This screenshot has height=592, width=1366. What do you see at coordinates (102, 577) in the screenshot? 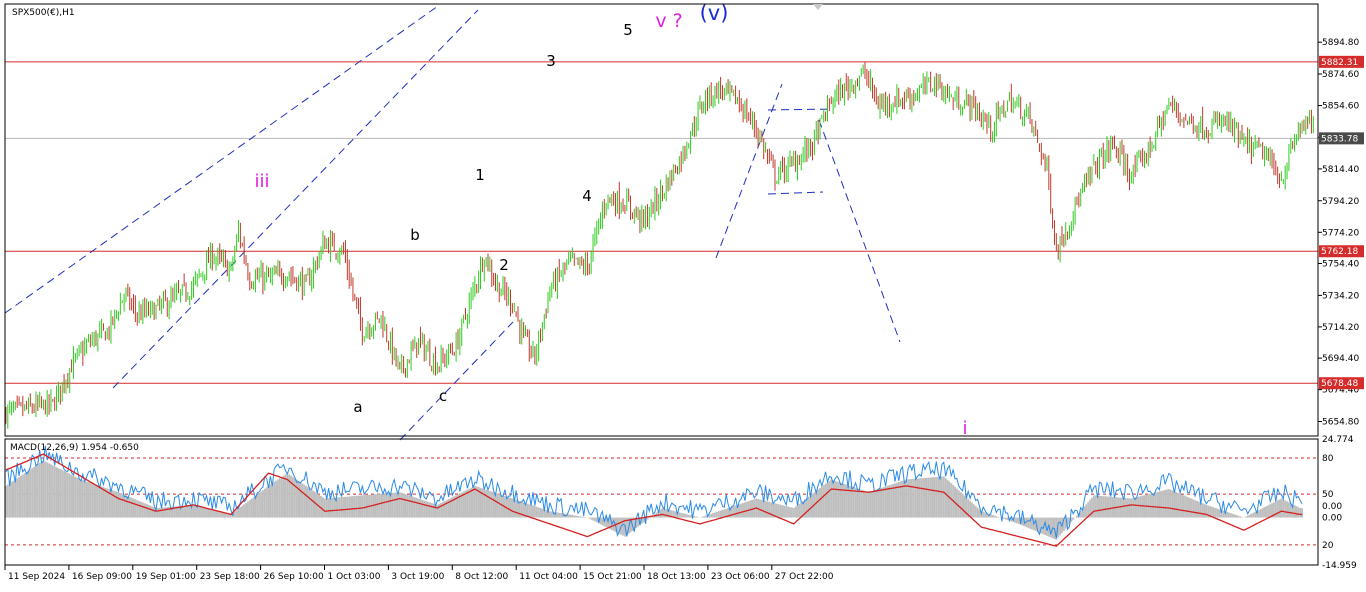
I see `x-tick-label: 16 Sep 09:00` at bounding box center [102, 577].